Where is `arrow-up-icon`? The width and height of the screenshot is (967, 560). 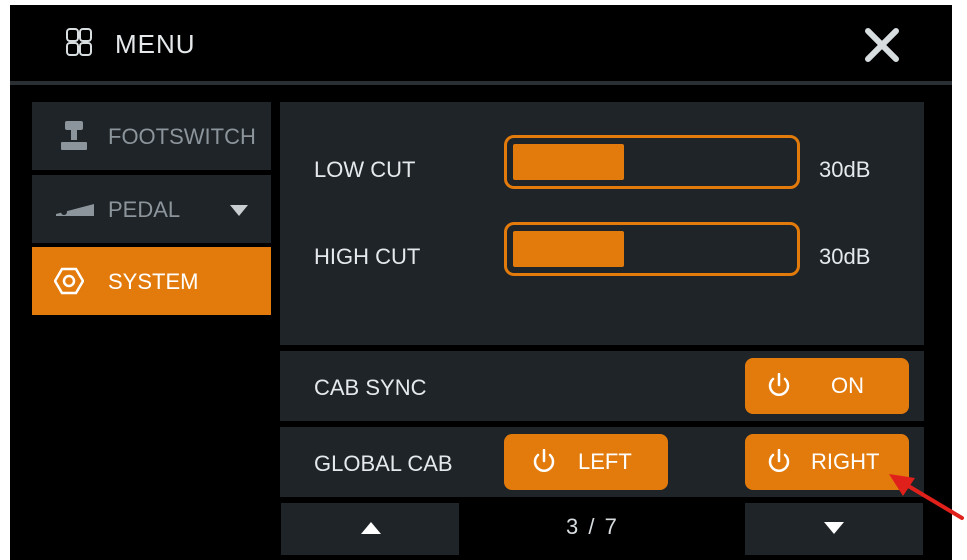 arrow-up-icon is located at coordinates (371, 528).